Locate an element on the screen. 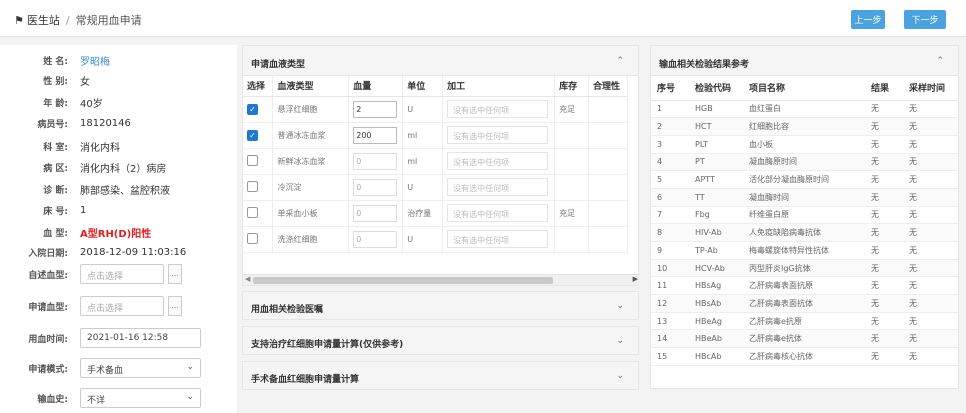  seq-cell: 15 is located at coordinates (670, 356).